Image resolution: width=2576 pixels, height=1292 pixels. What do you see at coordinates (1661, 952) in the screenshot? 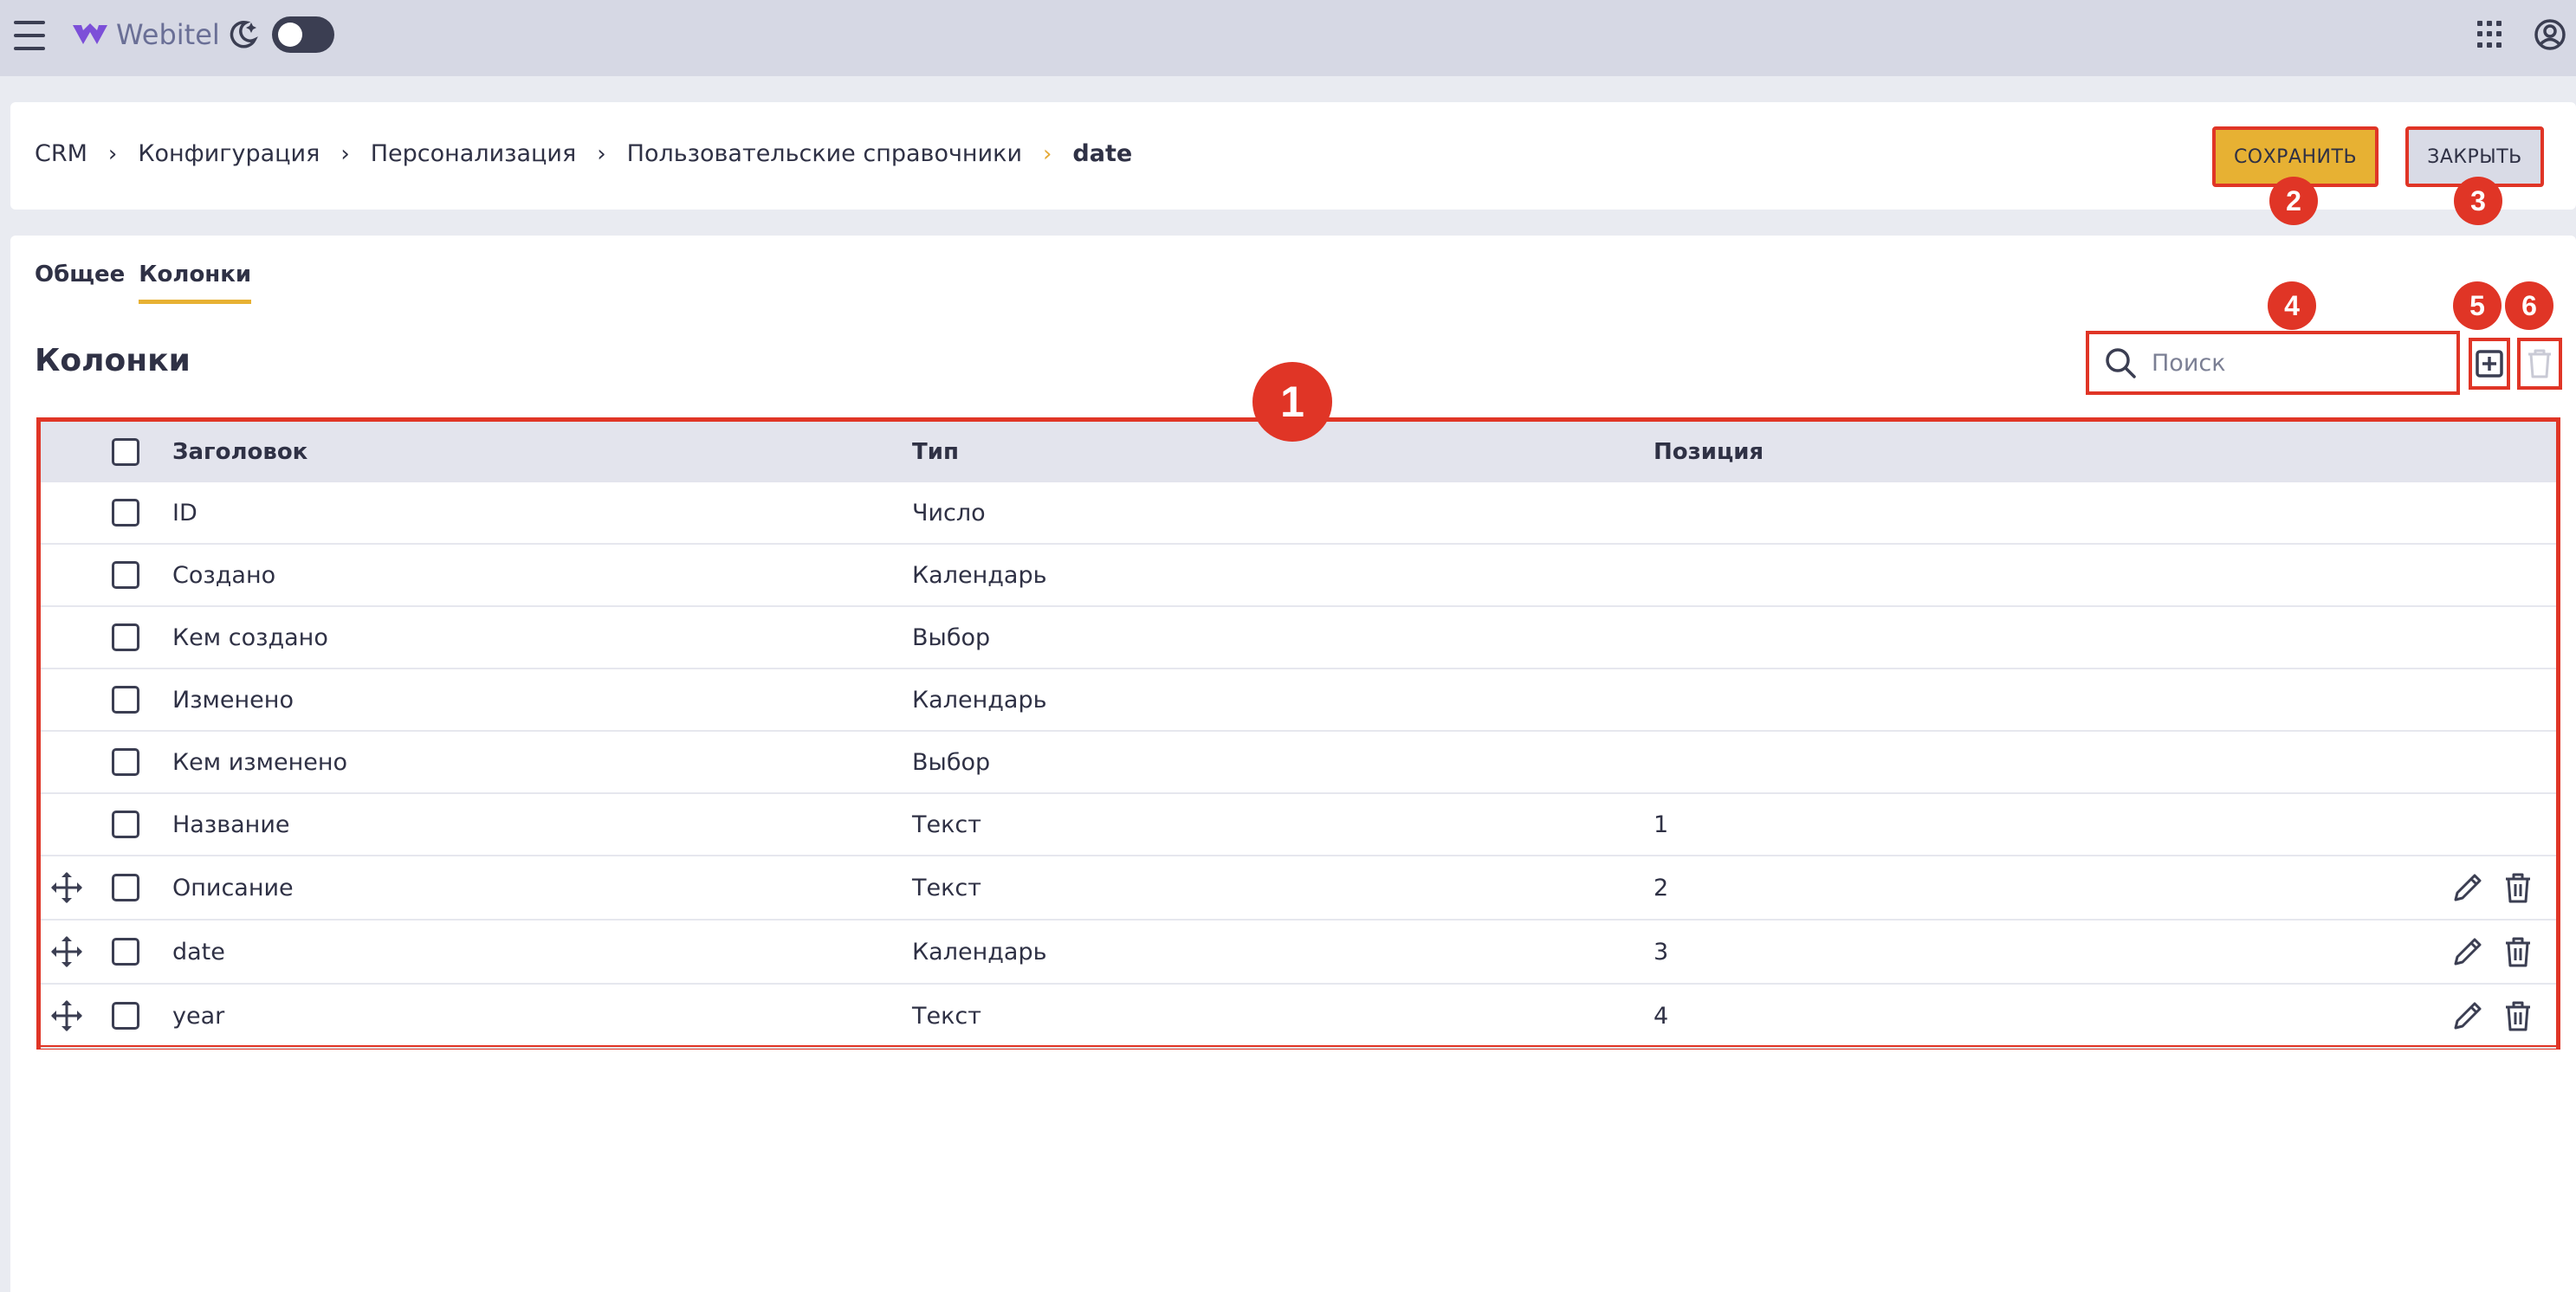
I see `cell-position: 3` at bounding box center [1661, 952].